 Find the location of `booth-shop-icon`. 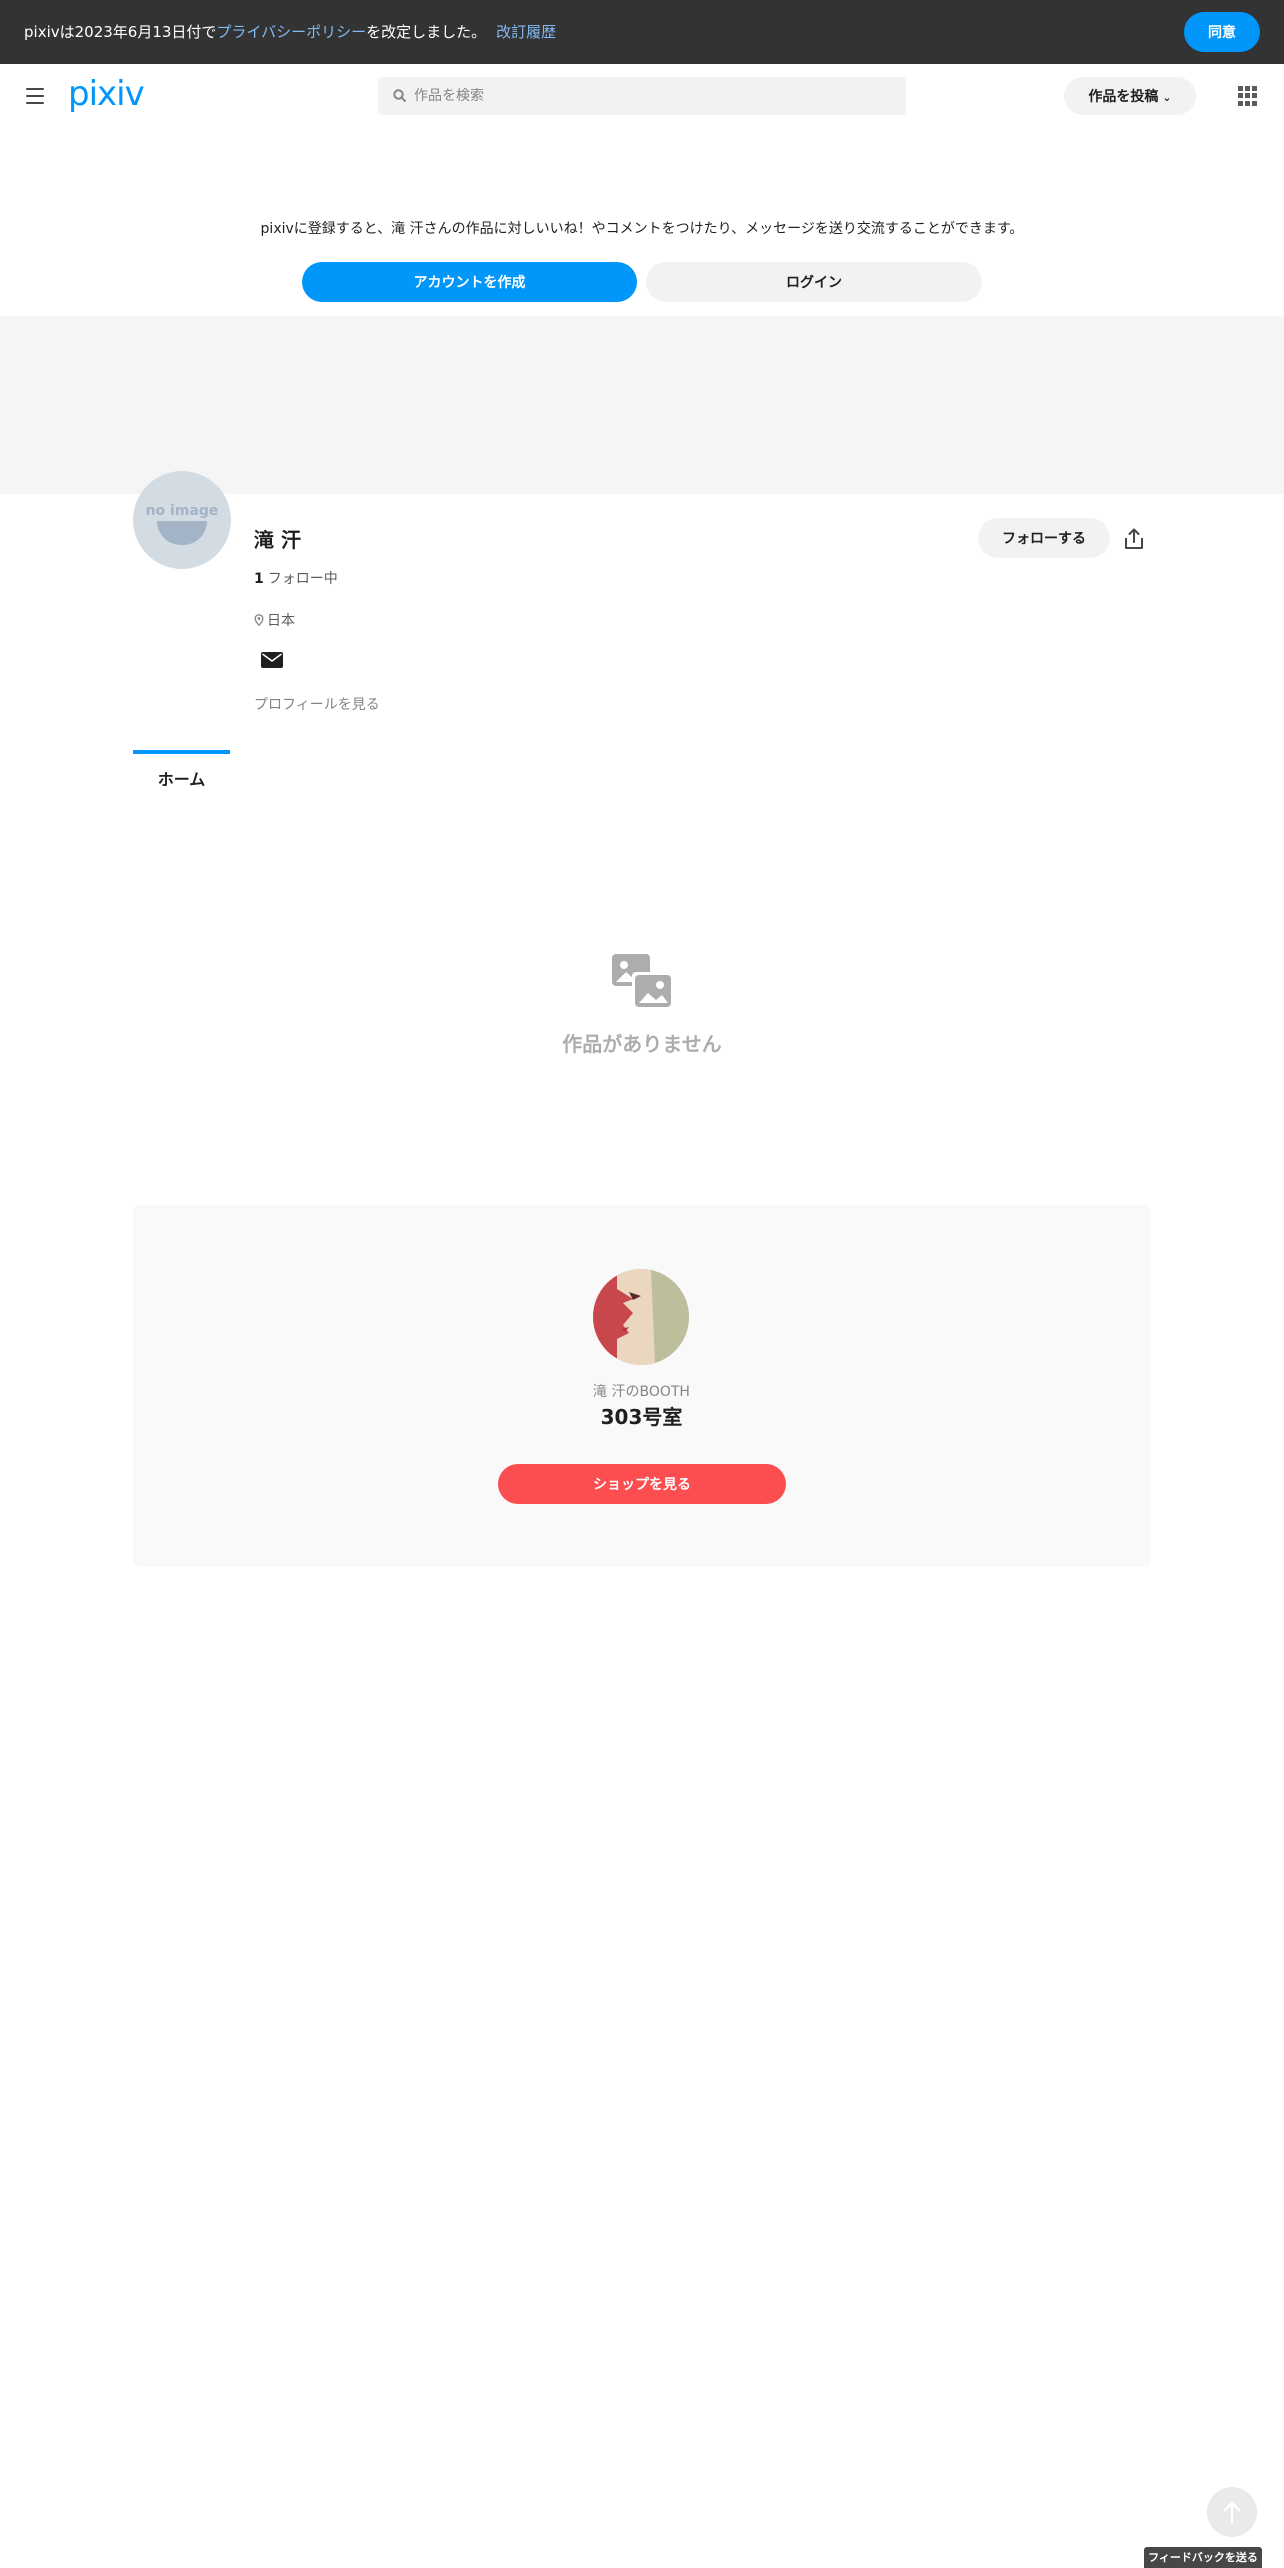

booth-shop-icon is located at coordinates (641, 1317).